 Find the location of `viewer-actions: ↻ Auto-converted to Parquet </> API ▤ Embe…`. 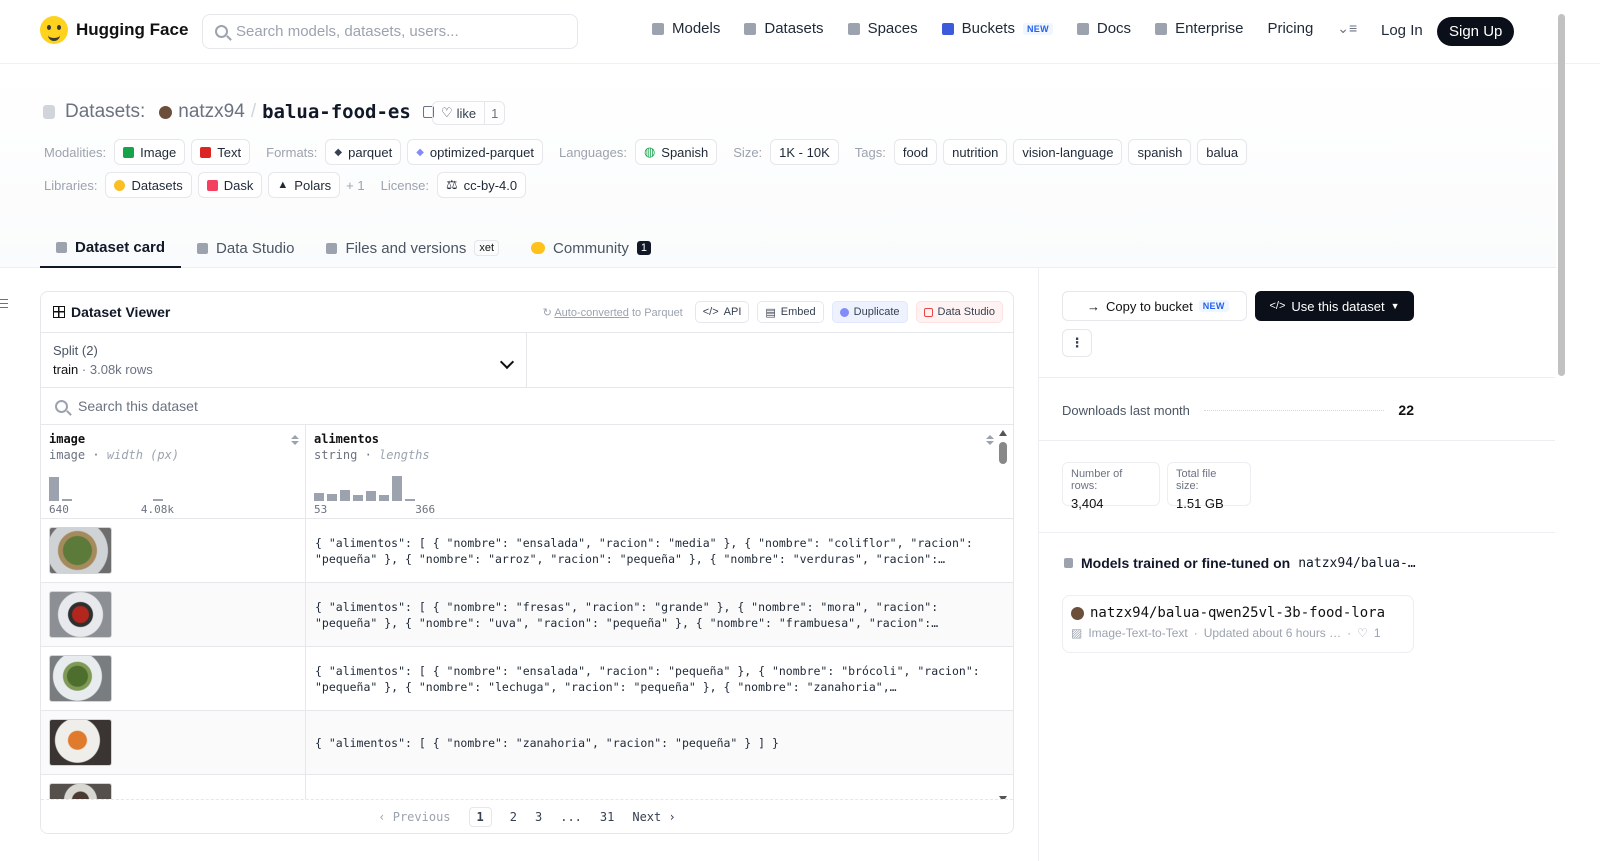

viewer-actions: ↻ Auto-converted to Parquet </> API ▤ Embe… is located at coordinates (773, 312).